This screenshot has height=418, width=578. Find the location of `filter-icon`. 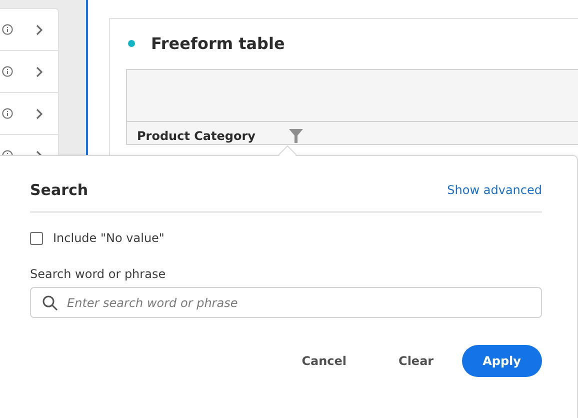

filter-icon is located at coordinates (296, 136).